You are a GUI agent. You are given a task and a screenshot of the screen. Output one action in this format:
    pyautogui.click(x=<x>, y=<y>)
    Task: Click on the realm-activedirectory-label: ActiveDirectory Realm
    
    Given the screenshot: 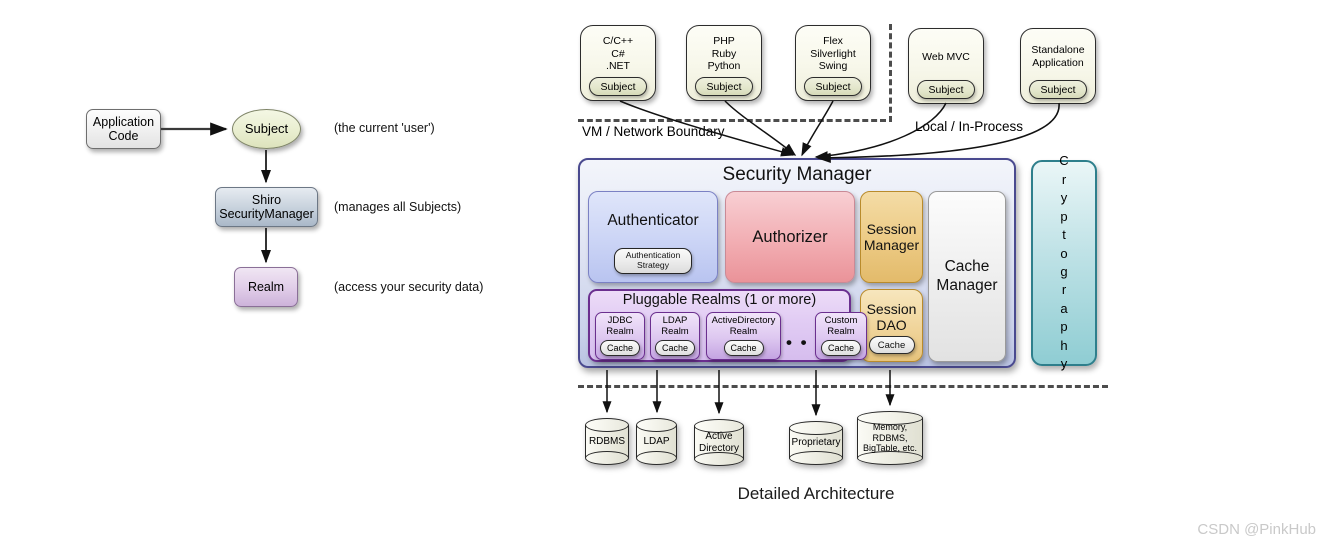 What is the action you would take?
    pyautogui.click(x=743, y=326)
    